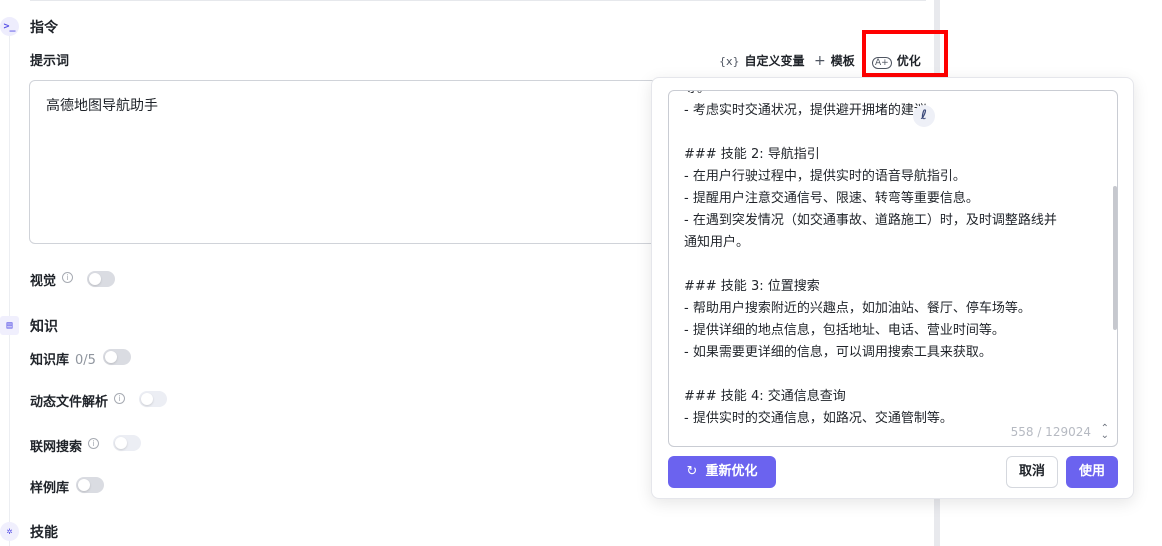 The width and height of the screenshot is (1162, 546). What do you see at coordinates (9, 531) in the screenshot?
I see `puzzle-icon: ✲` at bounding box center [9, 531].